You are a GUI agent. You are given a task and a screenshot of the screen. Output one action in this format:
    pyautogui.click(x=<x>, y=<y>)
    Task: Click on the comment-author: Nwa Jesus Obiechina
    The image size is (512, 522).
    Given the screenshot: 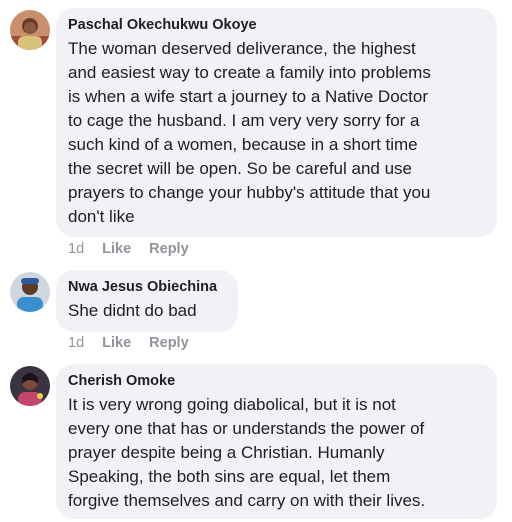 What is the action you would take?
    pyautogui.click(x=147, y=287)
    